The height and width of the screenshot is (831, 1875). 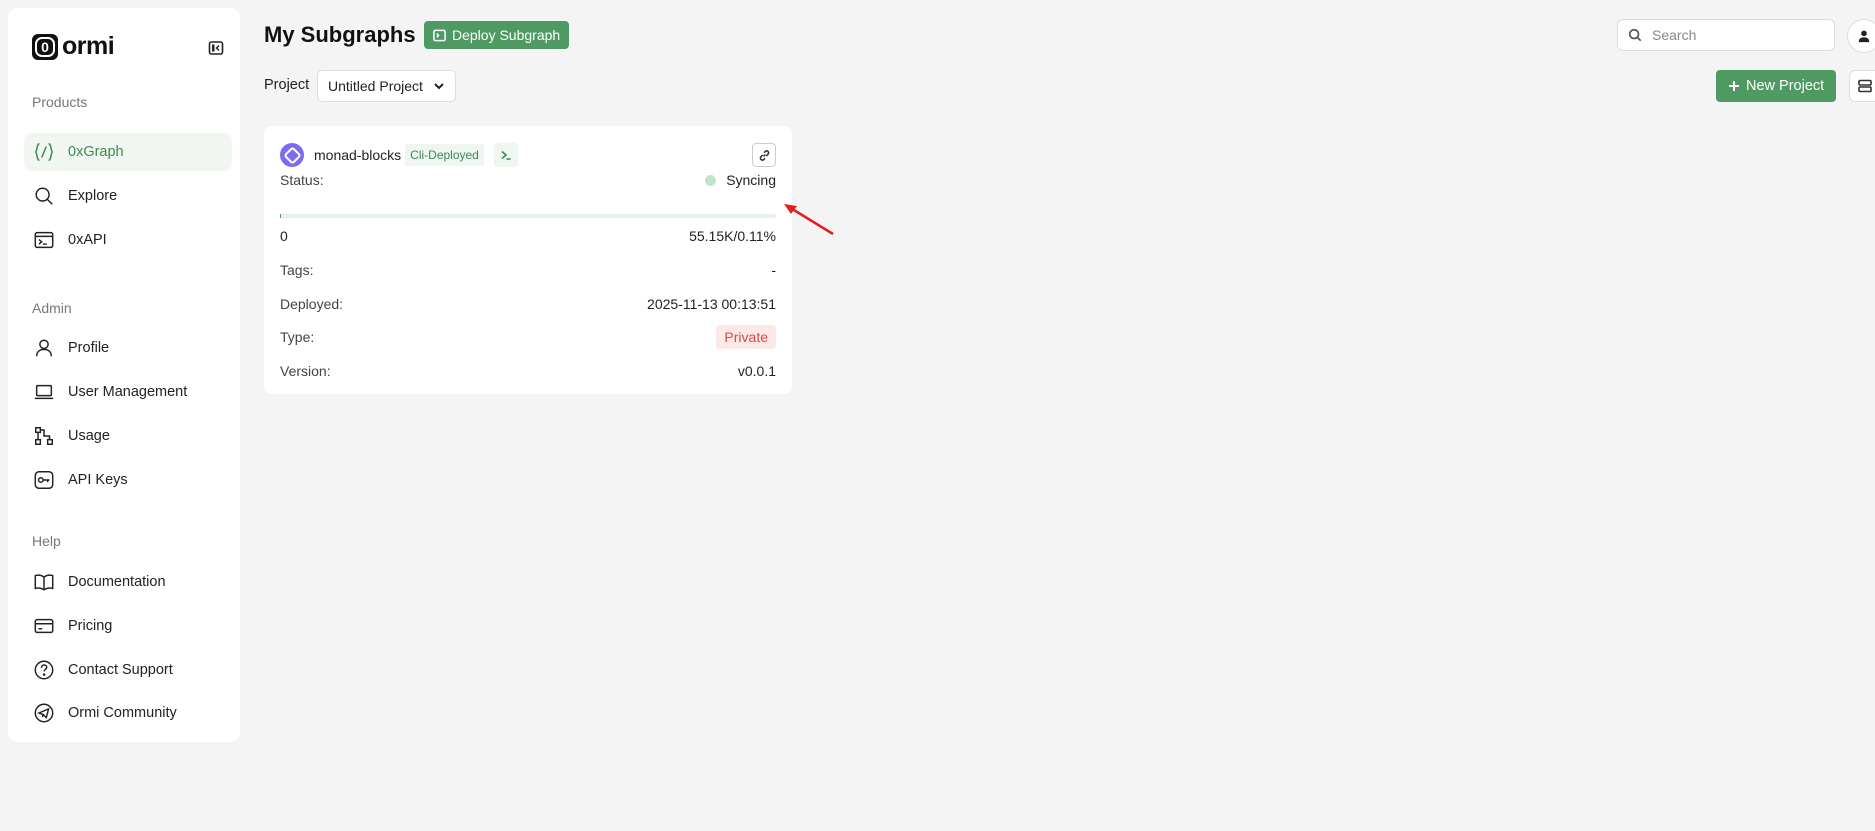 I want to click on monad-chain-icon, so click(x=292, y=155).